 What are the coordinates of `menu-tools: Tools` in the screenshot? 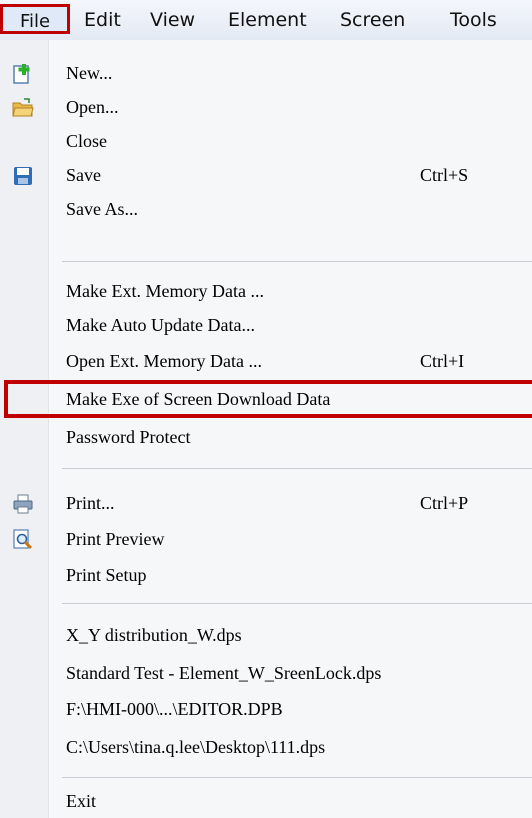 It's located at (473, 20).